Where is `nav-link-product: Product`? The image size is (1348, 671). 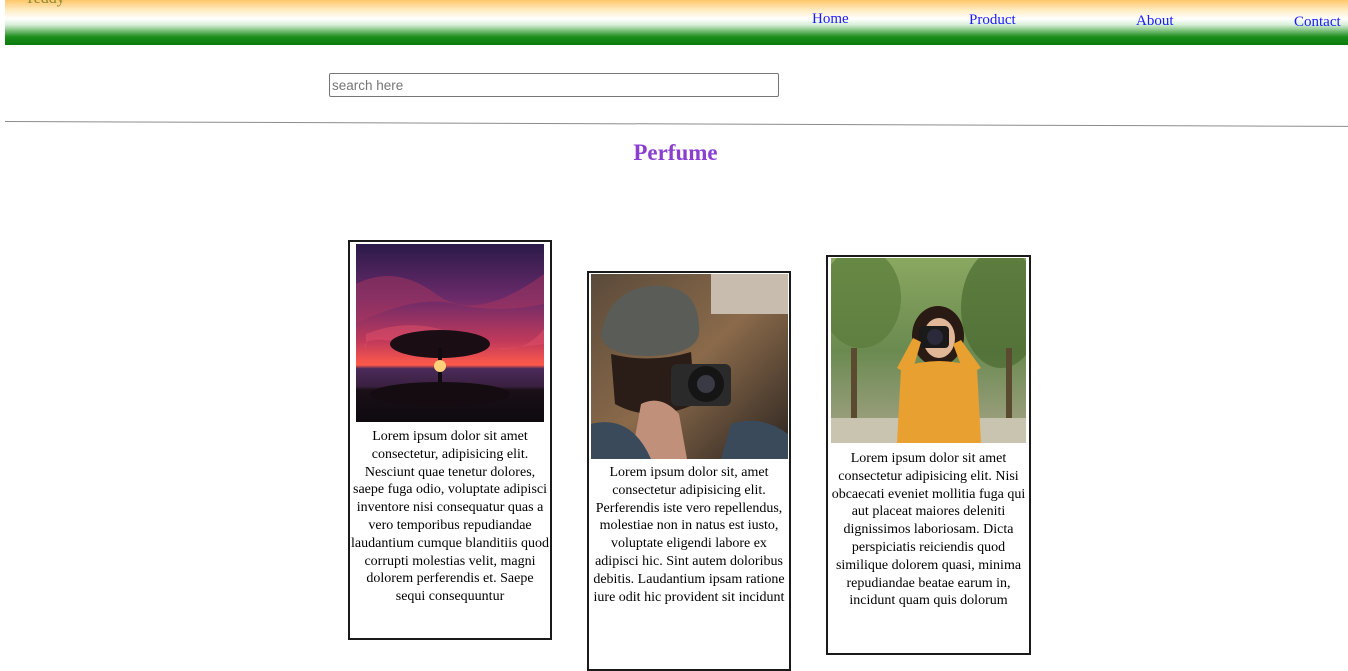
nav-link-product: Product is located at coordinates (992, 20).